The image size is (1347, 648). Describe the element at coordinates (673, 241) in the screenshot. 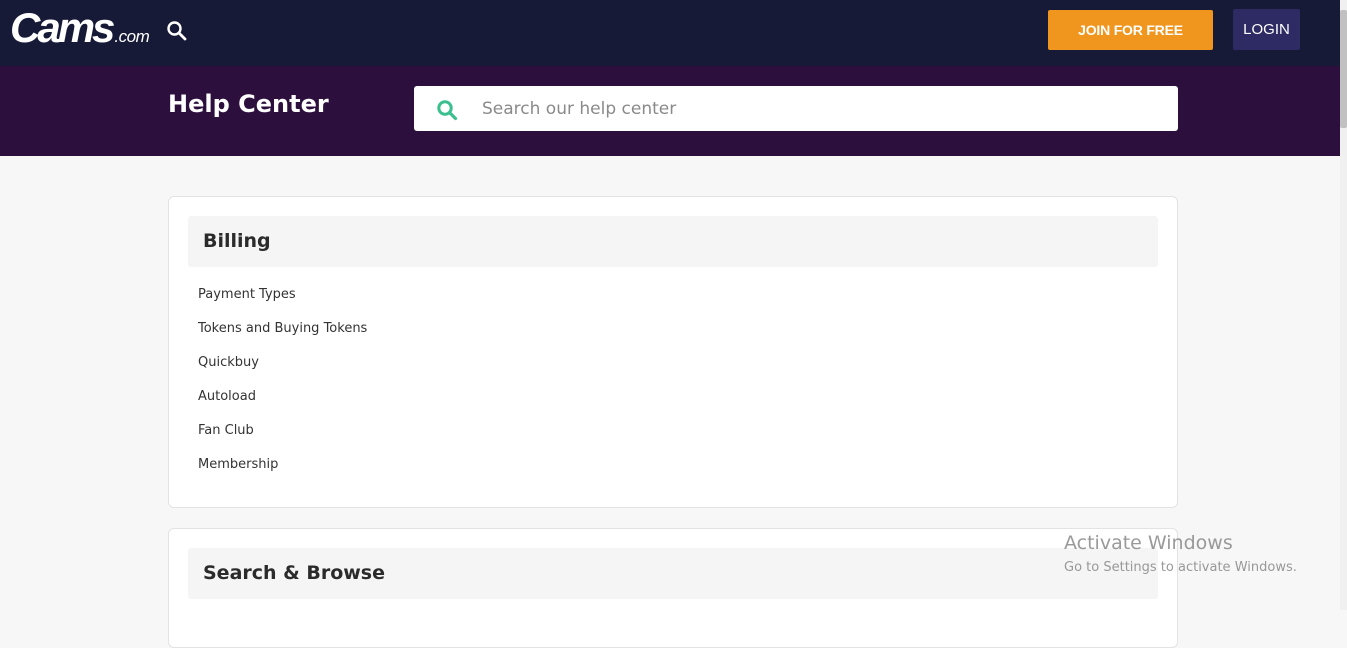

I see `section-header: Billing` at that location.